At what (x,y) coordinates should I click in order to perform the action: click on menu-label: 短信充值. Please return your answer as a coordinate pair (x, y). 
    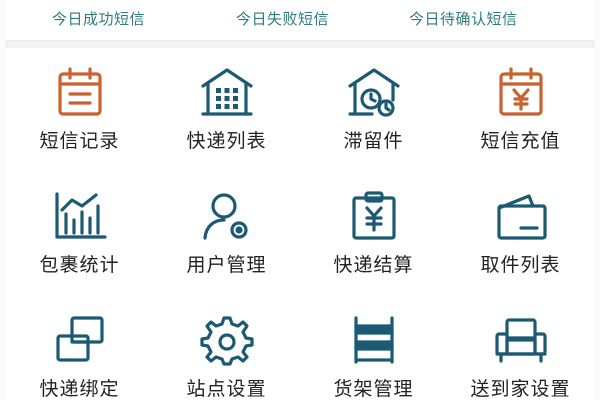
    Looking at the image, I should click on (520, 141).